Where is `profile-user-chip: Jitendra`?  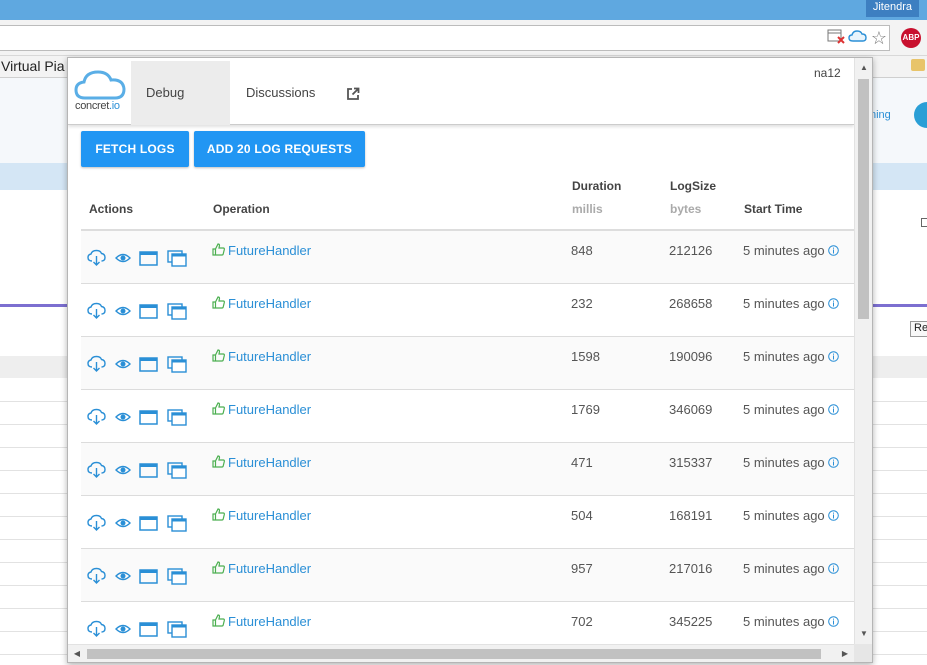 profile-user-chip: Jitendra is located at coordinates (892, 8).